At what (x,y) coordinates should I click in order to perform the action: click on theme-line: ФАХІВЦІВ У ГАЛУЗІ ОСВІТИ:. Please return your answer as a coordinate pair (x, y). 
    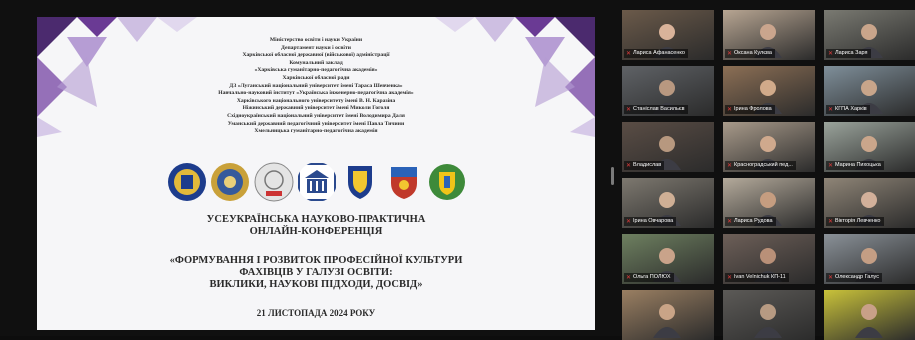
    Looking at the image, I should click on (316, 272).